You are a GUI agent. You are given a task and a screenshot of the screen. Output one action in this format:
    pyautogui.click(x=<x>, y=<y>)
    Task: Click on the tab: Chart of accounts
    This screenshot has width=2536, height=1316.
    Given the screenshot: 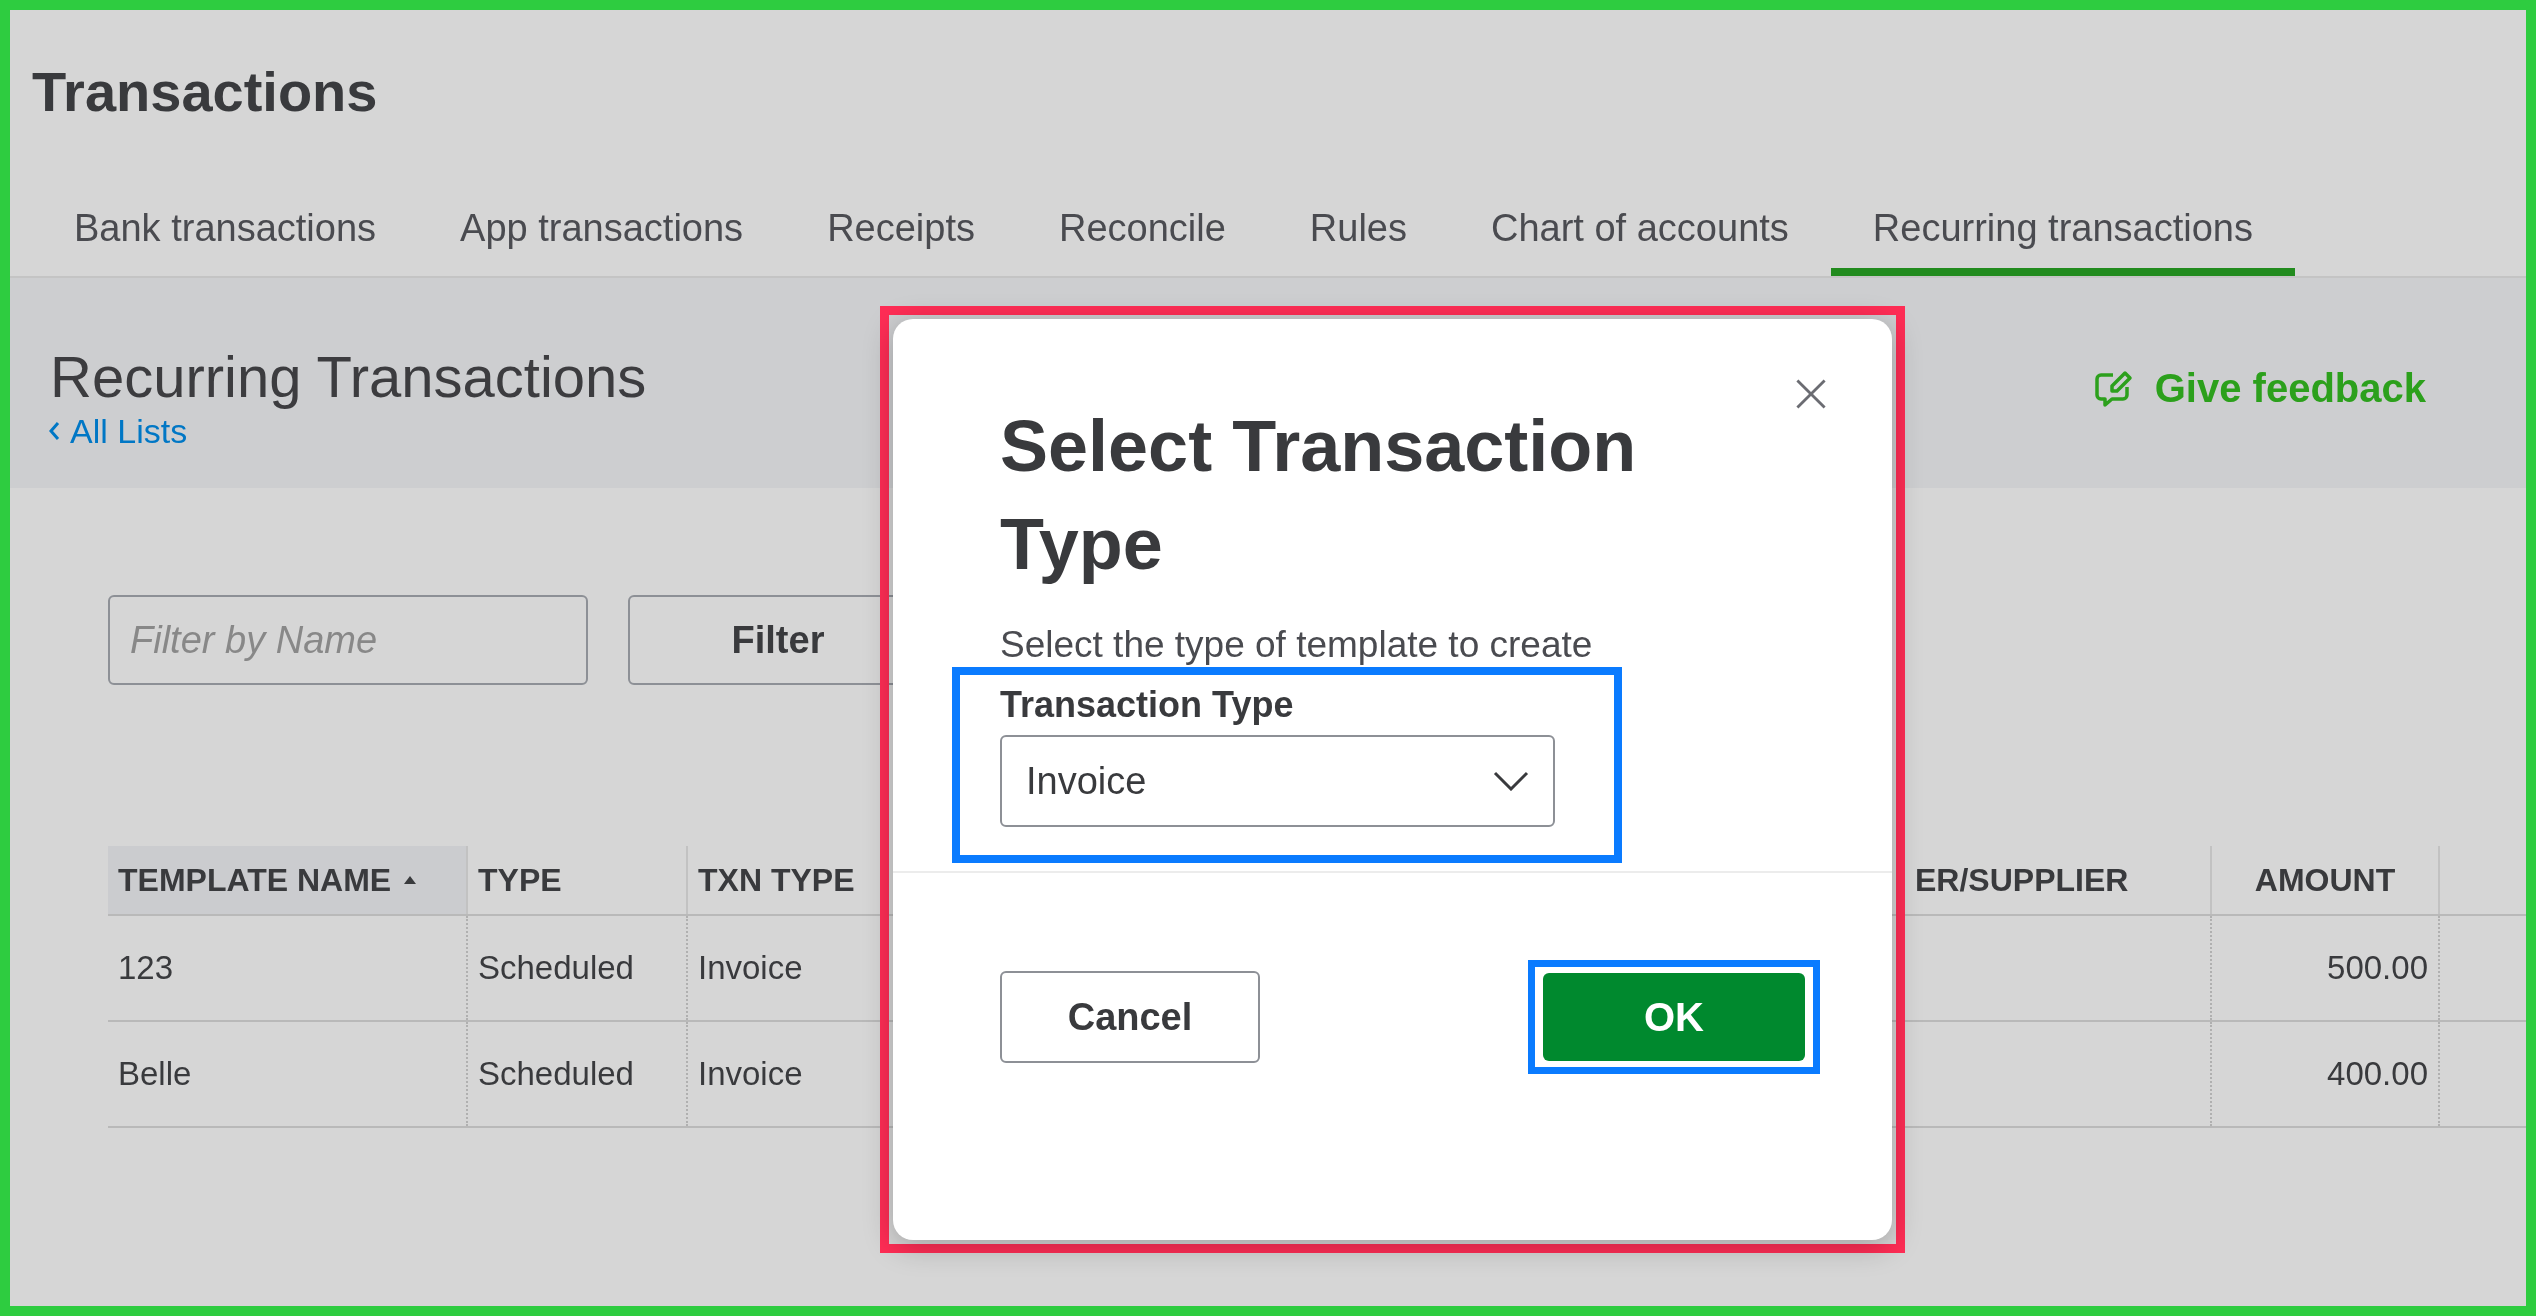 What is the action you would take?
    pyautogui.click(x=1640, y=232)
    